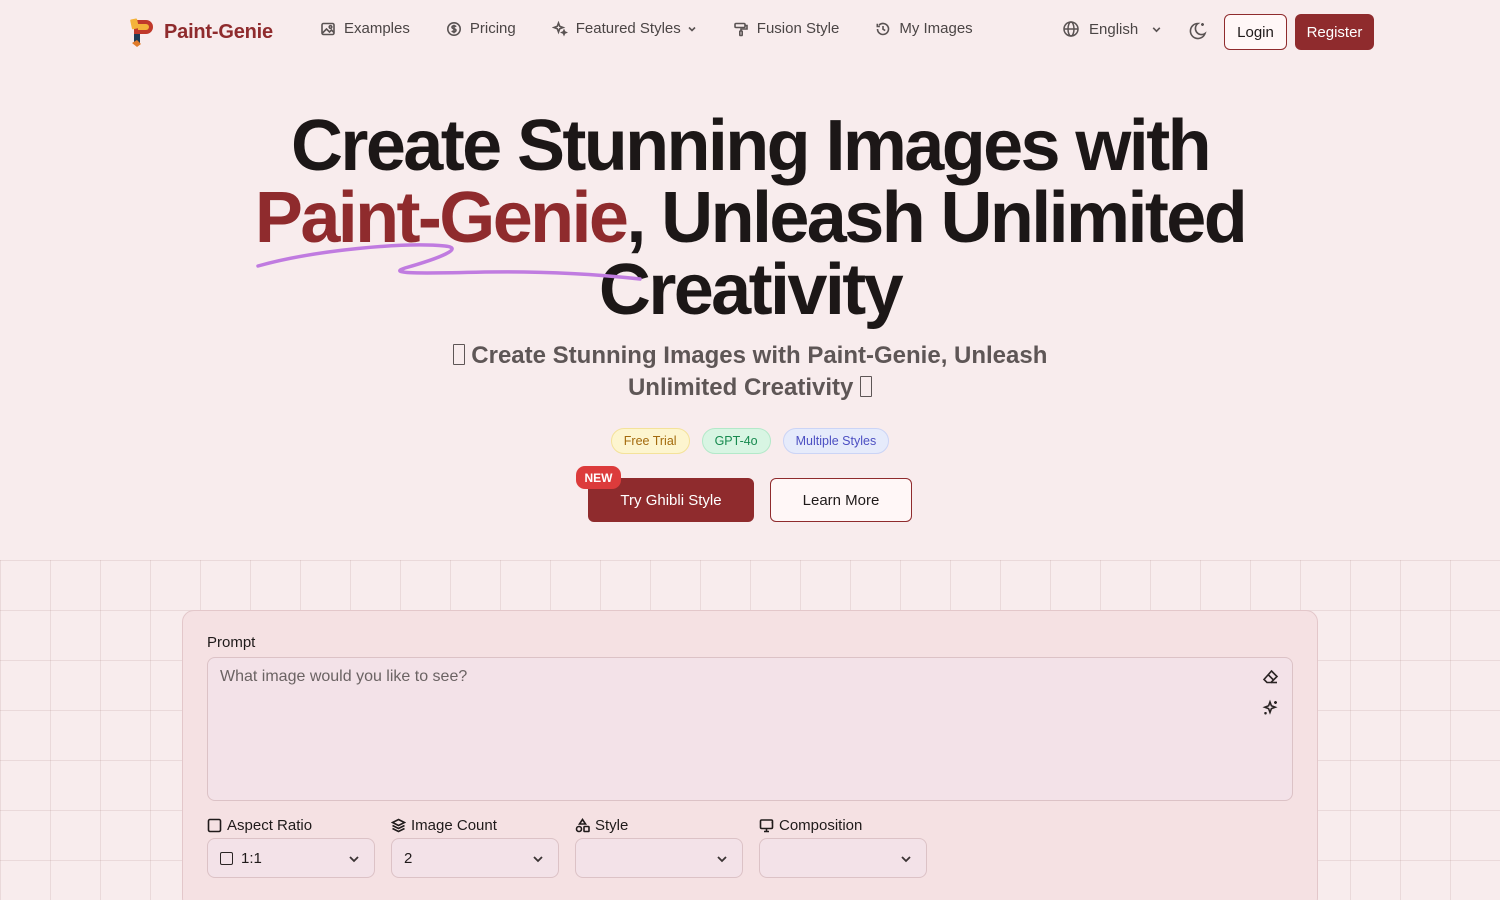 The width and height of the screenshot is (1500, 900). Describe the element at coordinates (231, 642) in the screenshot. I see `prompt-label: Prompt` at that location.